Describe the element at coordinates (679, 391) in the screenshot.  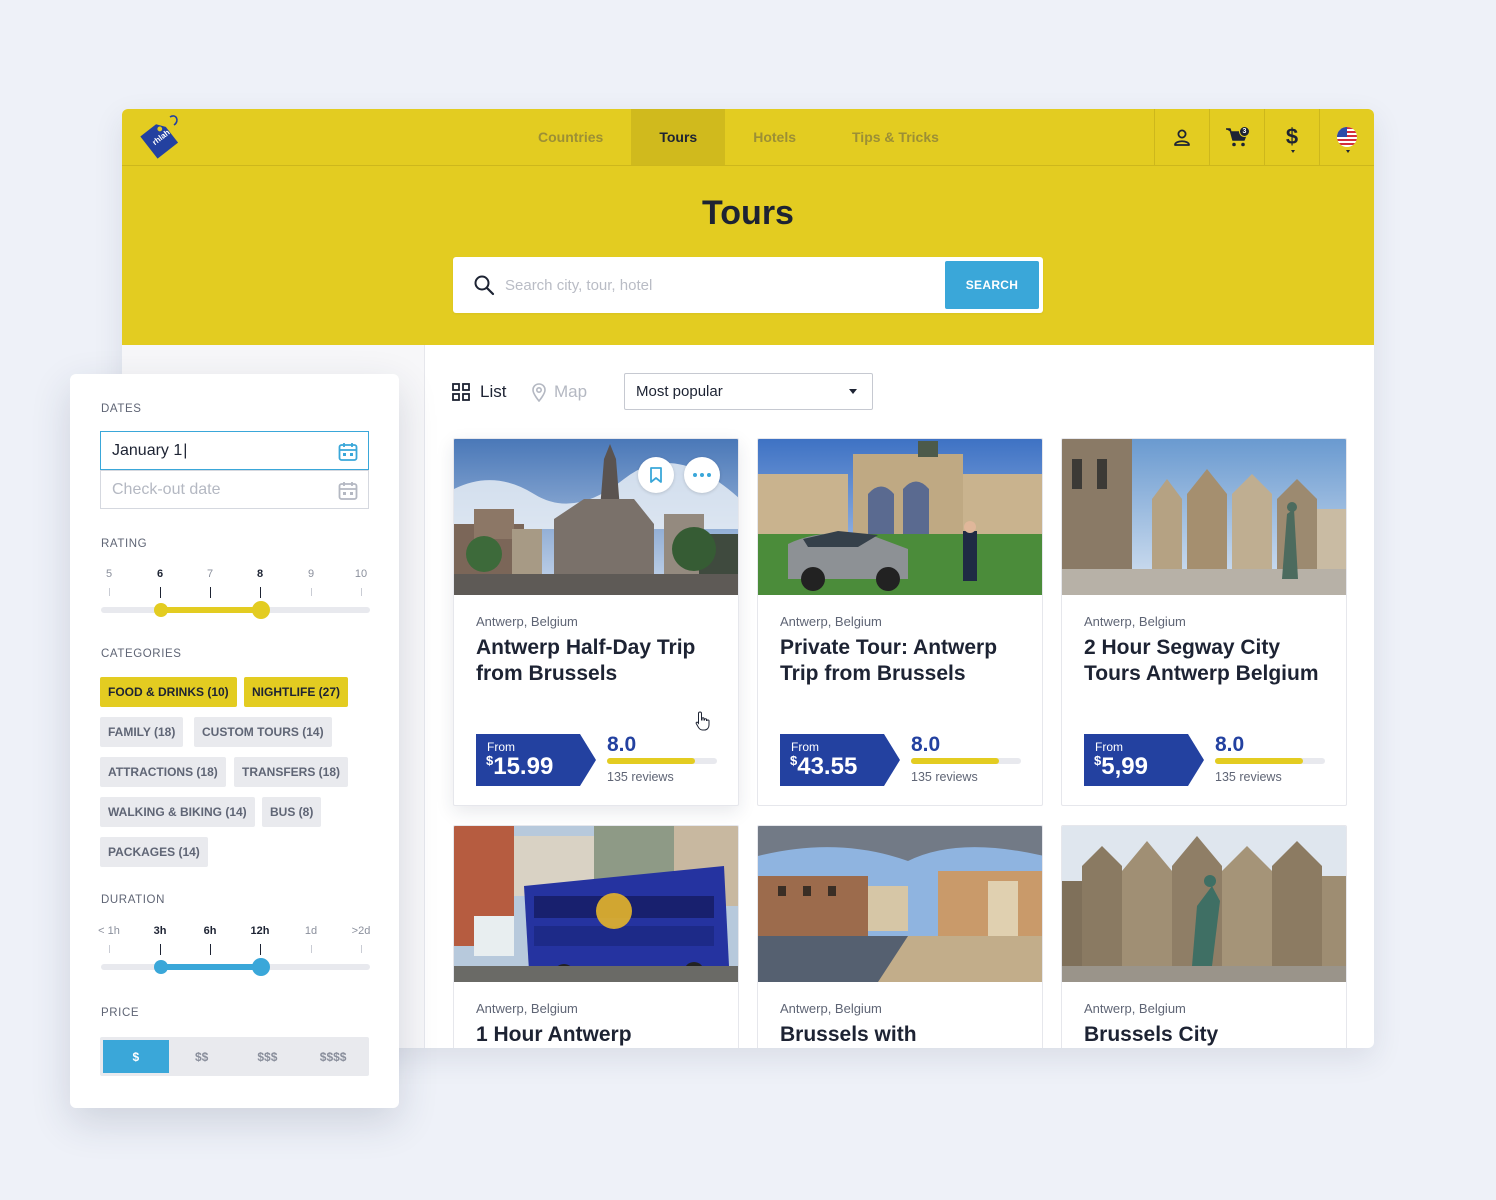
I see `sort-value: Most popular` at that location.